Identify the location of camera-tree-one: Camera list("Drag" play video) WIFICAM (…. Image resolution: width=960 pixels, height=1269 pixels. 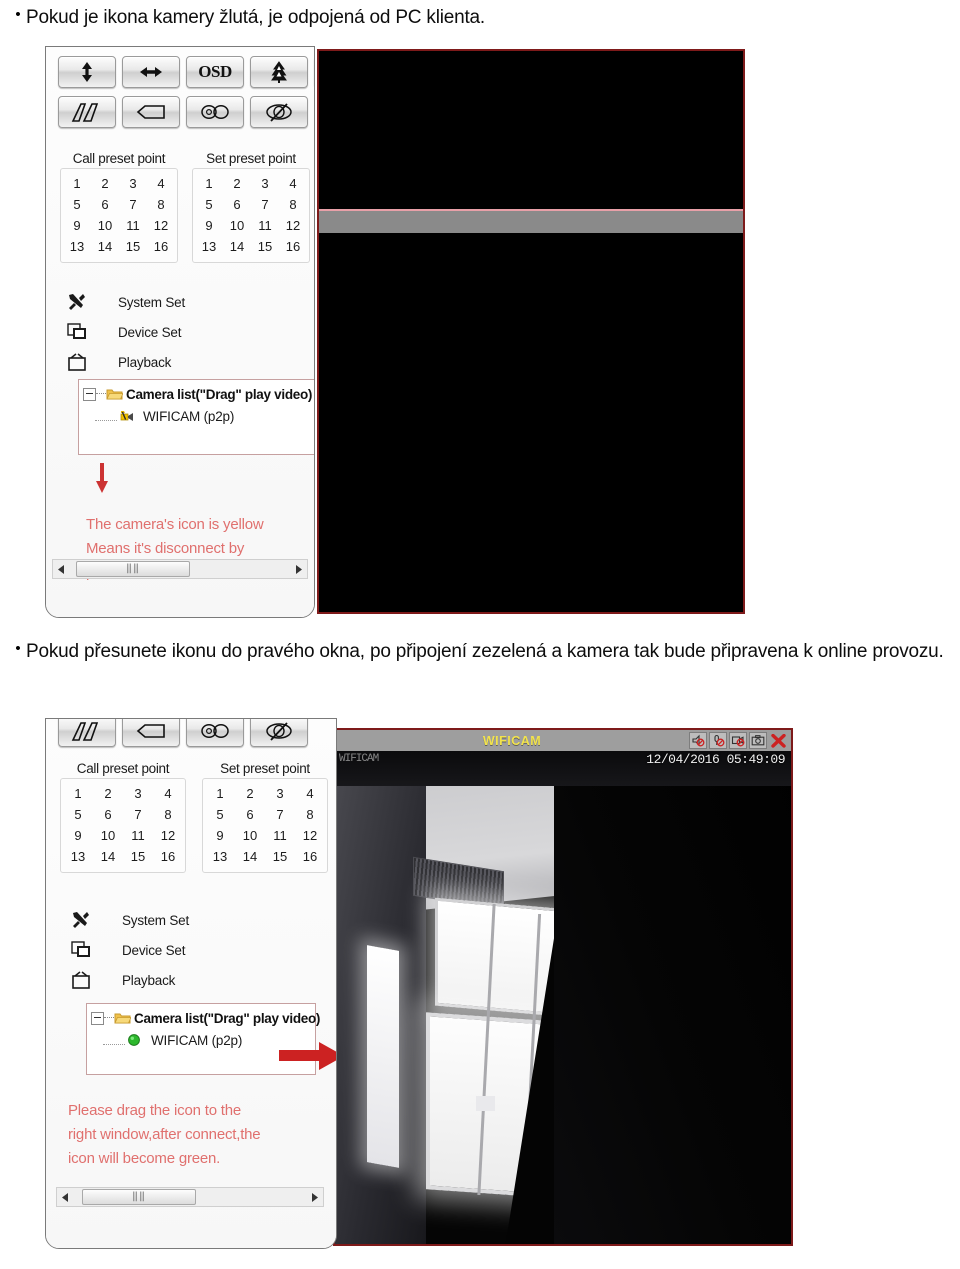
(196, 417).